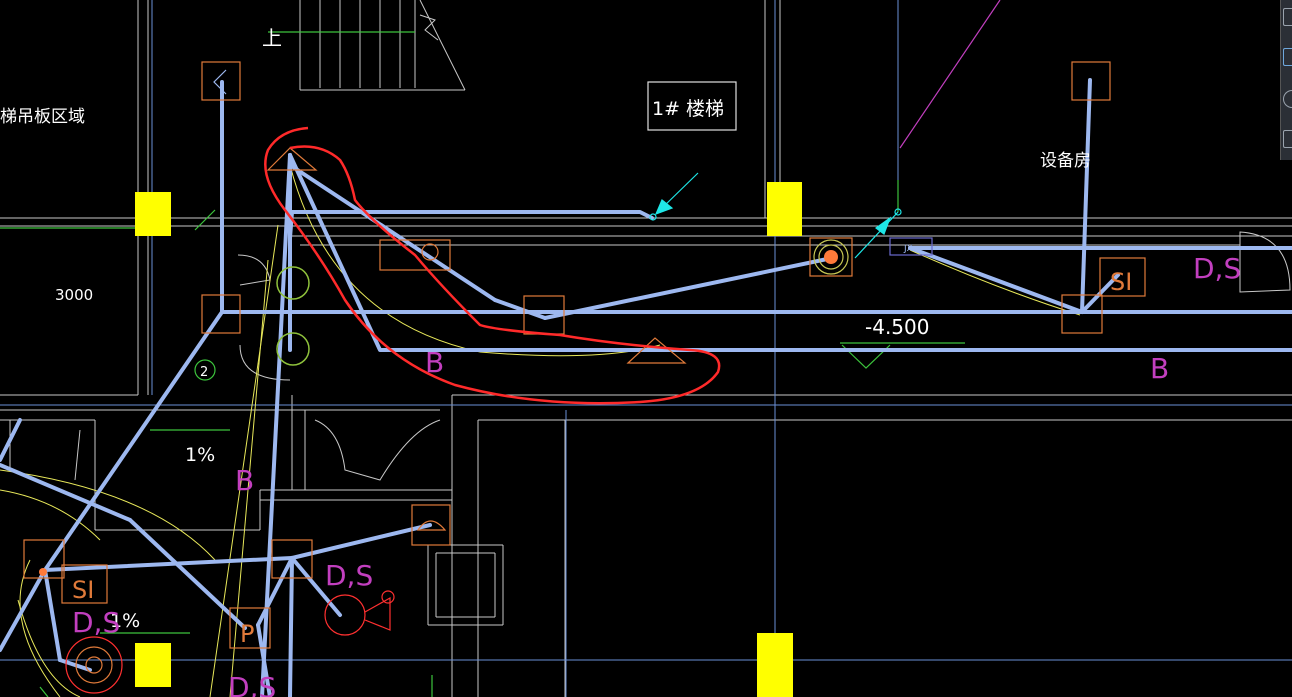 The width and height of the screenshot is (1292, 697). What do you see at coordinates (42, 117) in the screenshot?
I see `stair-area-label: 梯吊板区域` at bounding box center [42, 117].